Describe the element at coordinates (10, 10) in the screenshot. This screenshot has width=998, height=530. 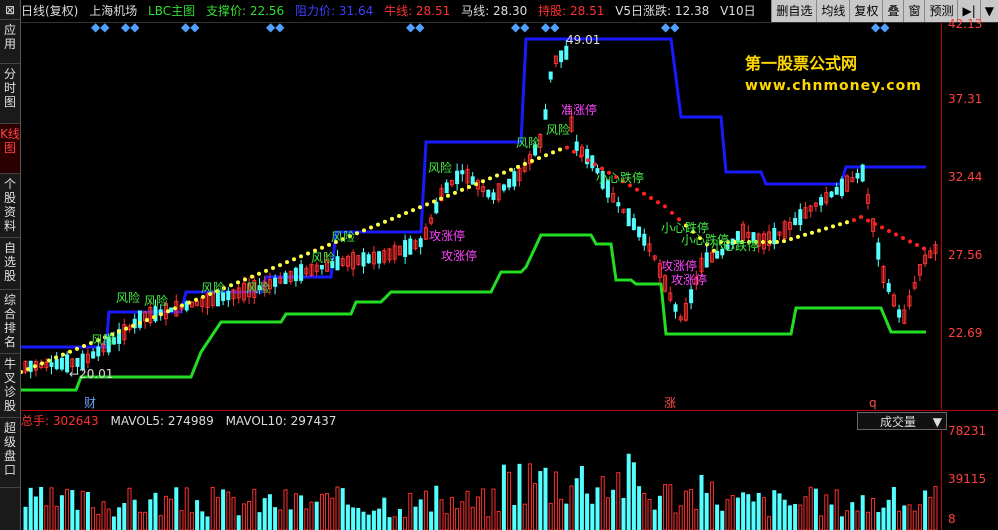
I see `sidebar-collapse-icon: ⊠` at that location.